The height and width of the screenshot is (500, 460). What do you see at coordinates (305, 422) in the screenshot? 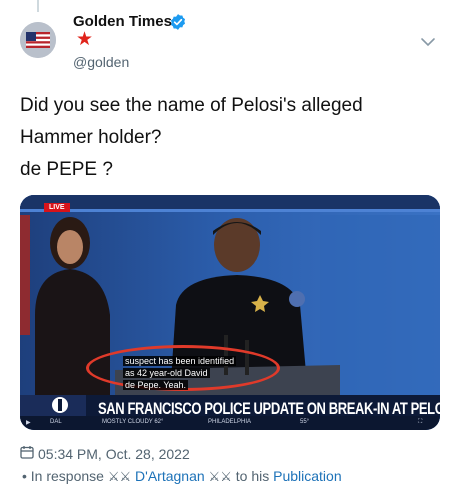
I see `ticker-item: 55°` at bounding box center [305, 422].